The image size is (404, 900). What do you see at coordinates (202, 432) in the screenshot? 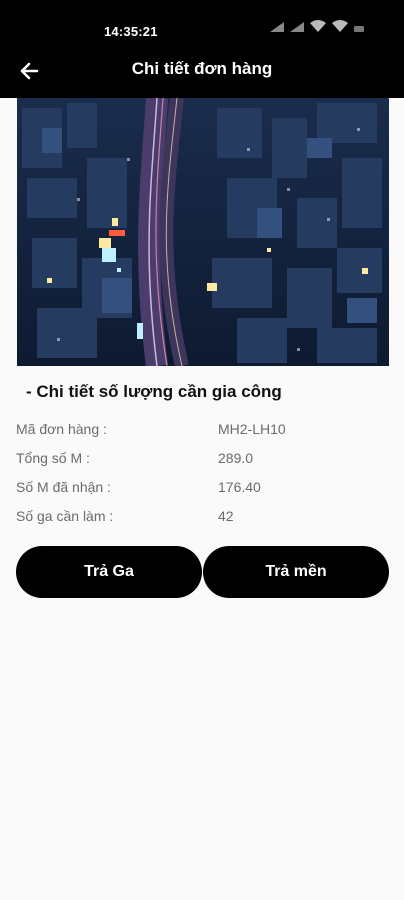
I see `detail-row-order-code: Mã đơn hàng : MH2-LH10` at bounding box center [202, 432].